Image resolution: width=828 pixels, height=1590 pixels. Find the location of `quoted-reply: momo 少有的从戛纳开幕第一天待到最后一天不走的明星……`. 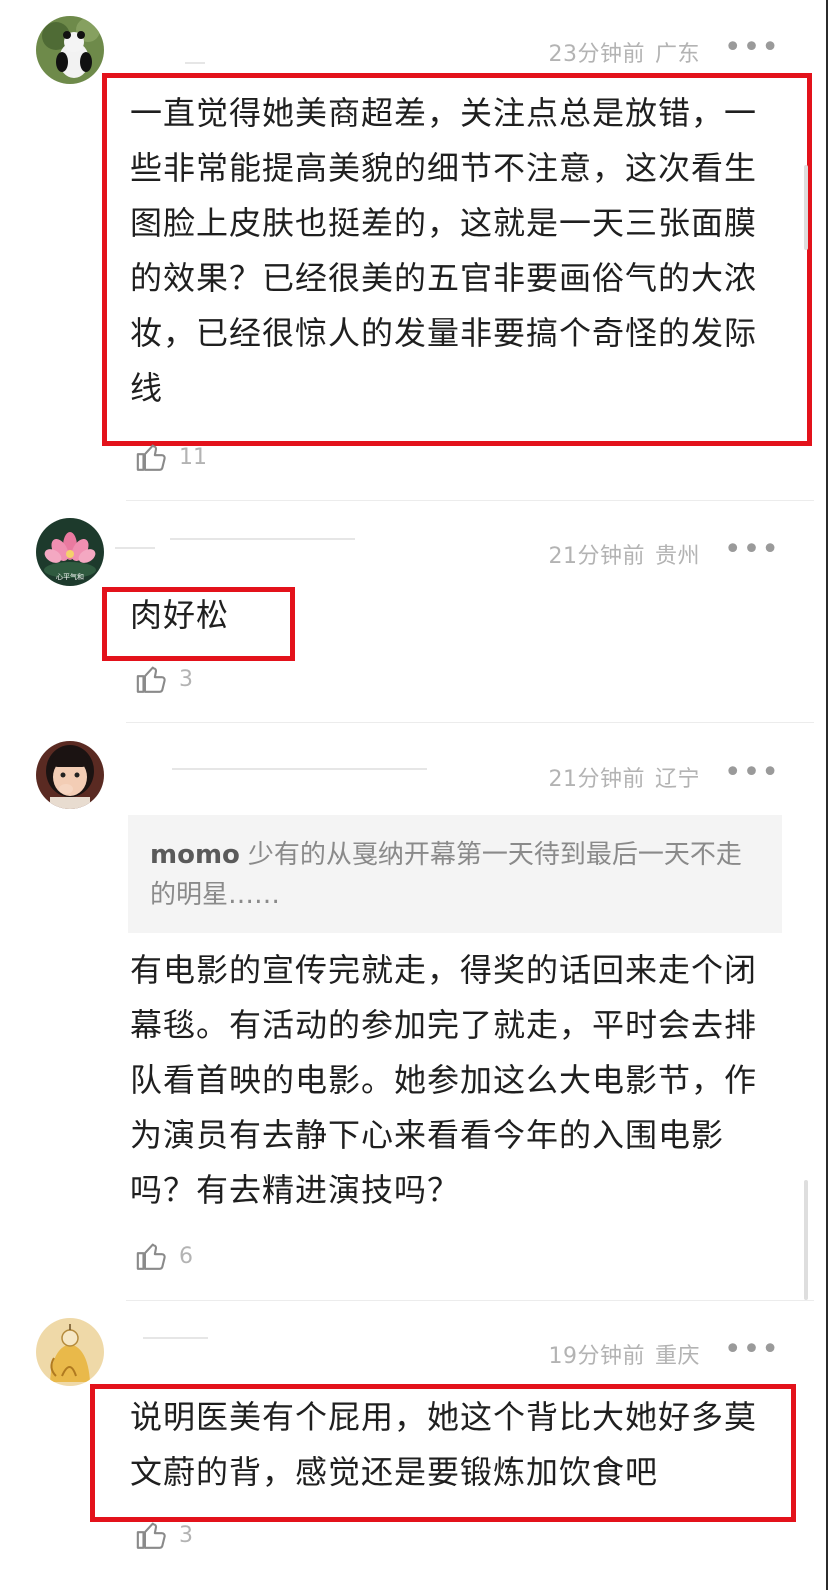

quoted-reply: momo 少有的从戛纳开幕第一天待到最后一天不走的明星…… is located at coordinates (455, 874).